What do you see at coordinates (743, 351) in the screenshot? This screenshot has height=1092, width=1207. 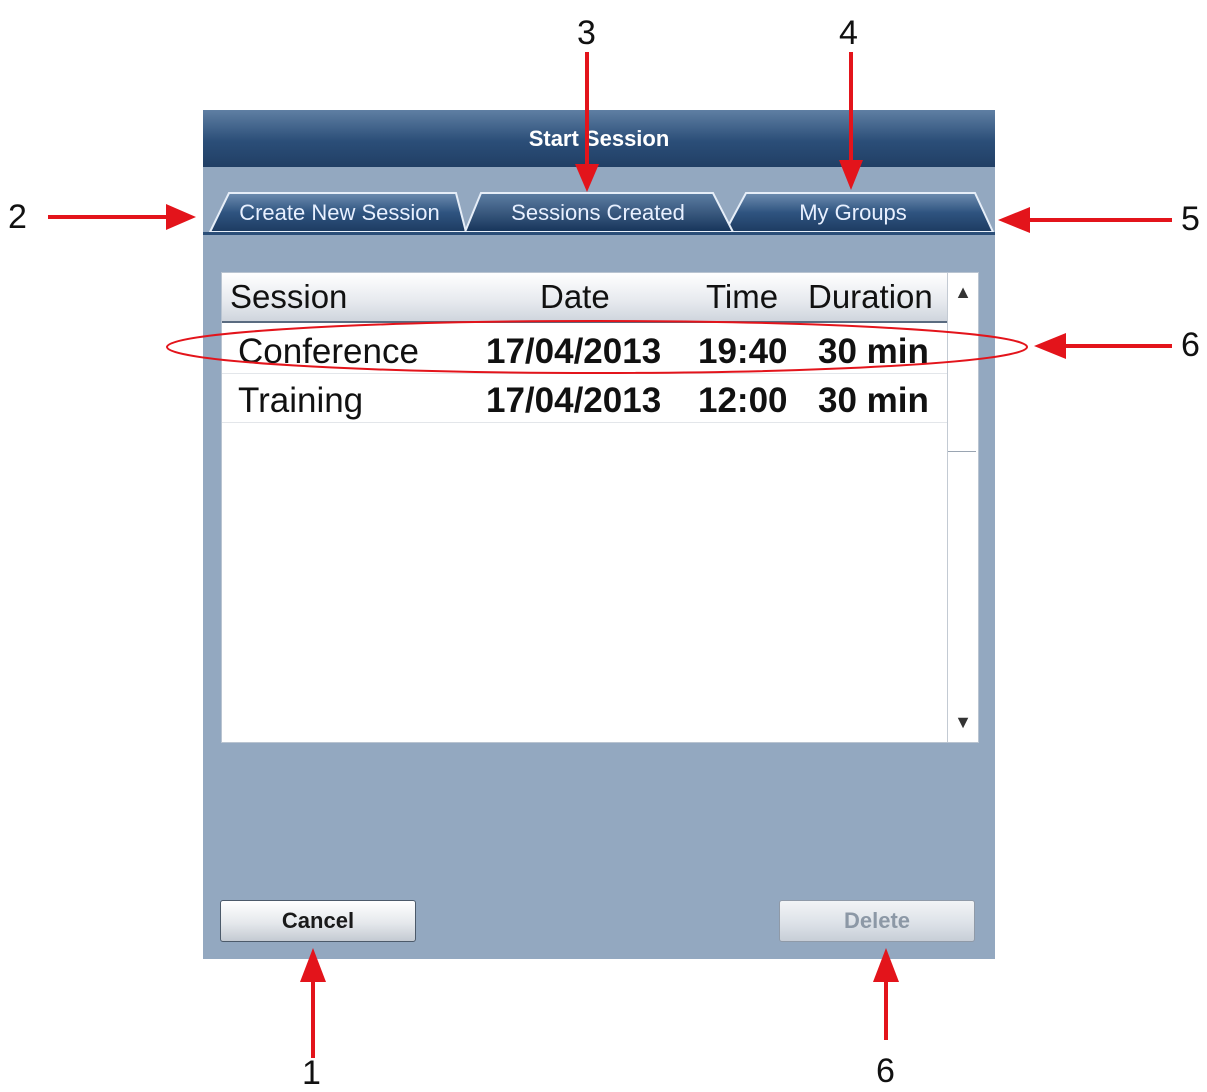 I see `cell-time: 19:40` at bounding box center [743, 351].